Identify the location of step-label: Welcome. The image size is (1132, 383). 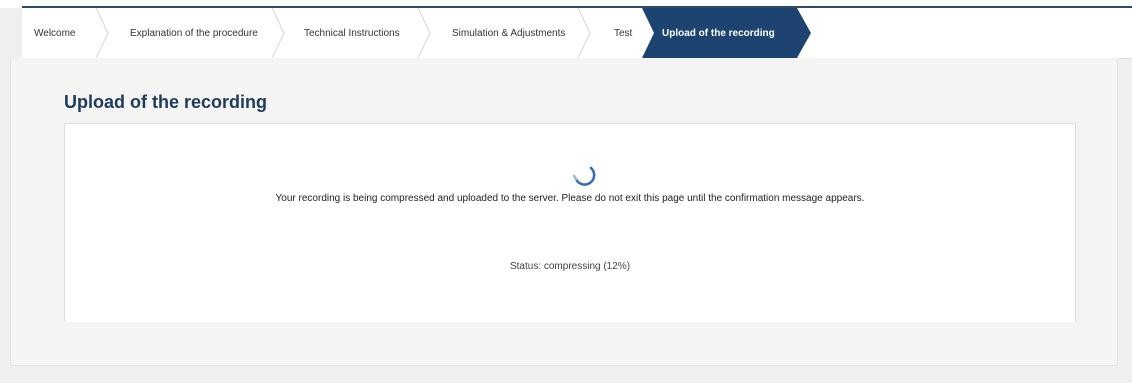
(55, 33).